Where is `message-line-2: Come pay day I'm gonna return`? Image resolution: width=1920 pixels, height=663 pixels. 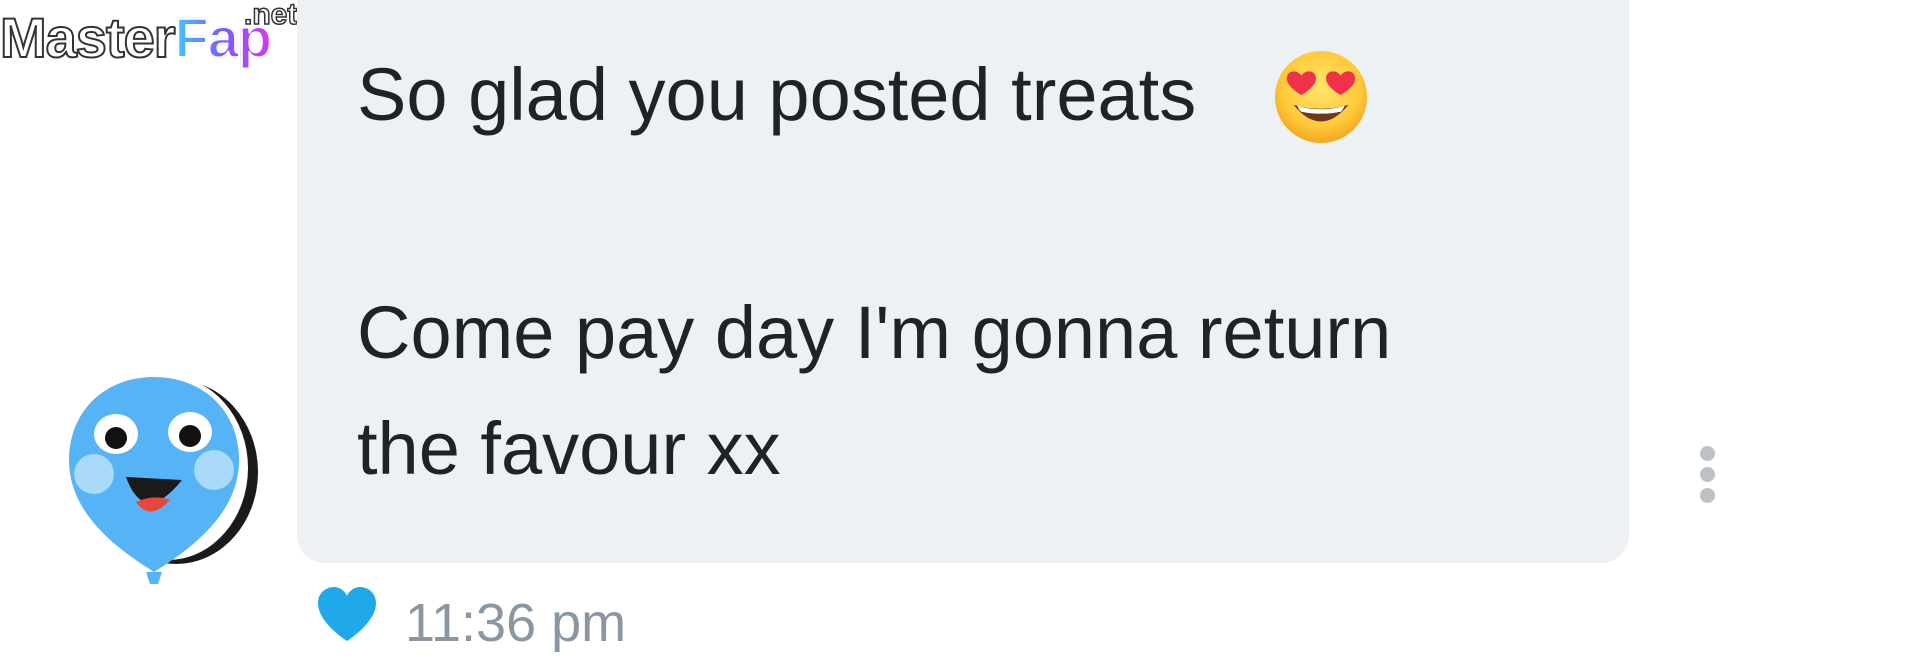 message-line-2: Come pay day I'm gonna return is located at coordinates (874, 332).